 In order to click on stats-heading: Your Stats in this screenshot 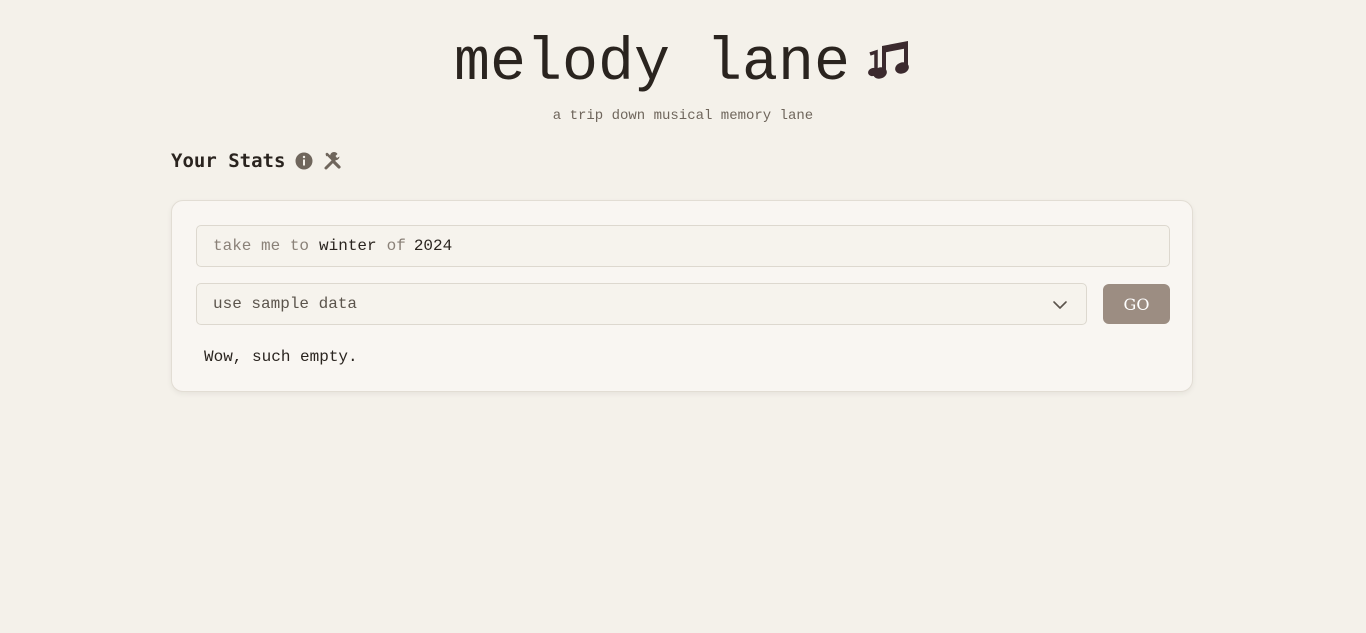, I will do `click(257, 161)`.